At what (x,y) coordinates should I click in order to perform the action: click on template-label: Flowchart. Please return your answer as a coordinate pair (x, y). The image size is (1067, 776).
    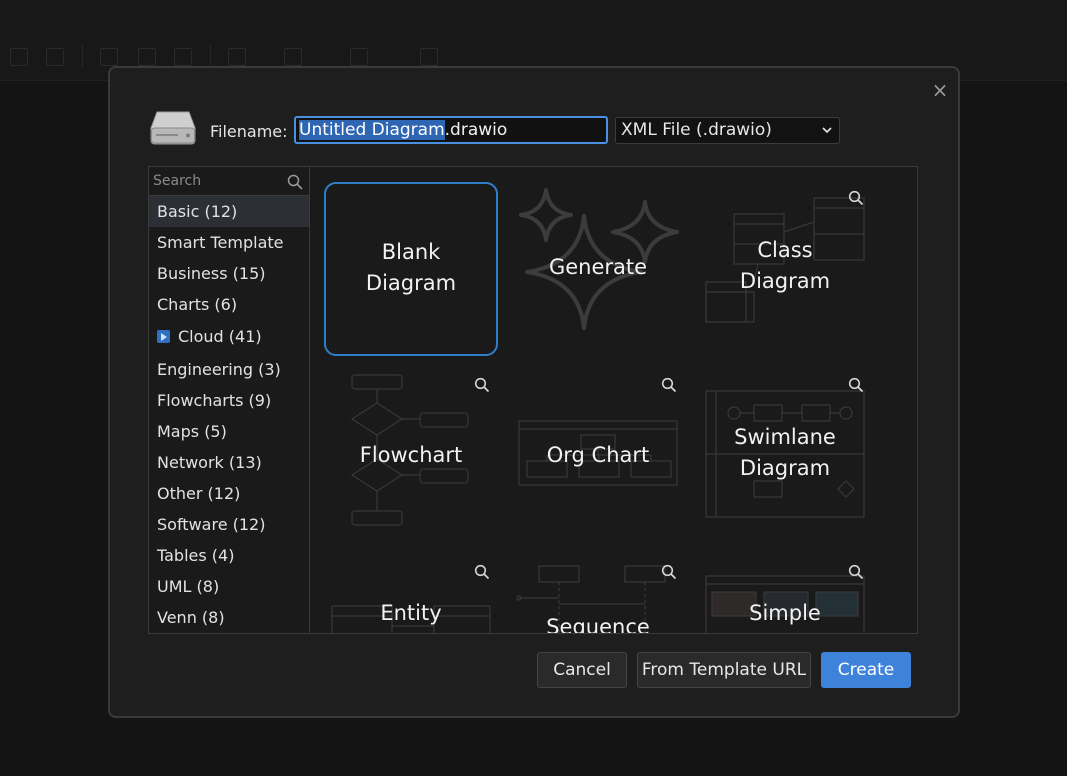
    Looking at the image, I should click on (411, 455).